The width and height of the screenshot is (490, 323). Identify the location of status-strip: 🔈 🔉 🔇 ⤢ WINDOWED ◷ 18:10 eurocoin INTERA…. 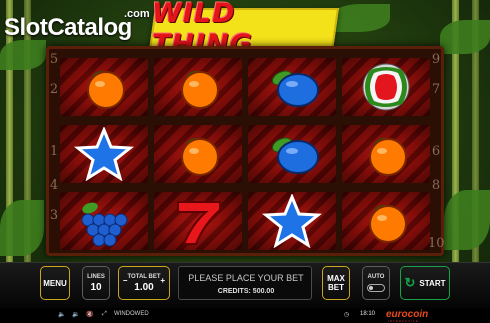
(245, 315).